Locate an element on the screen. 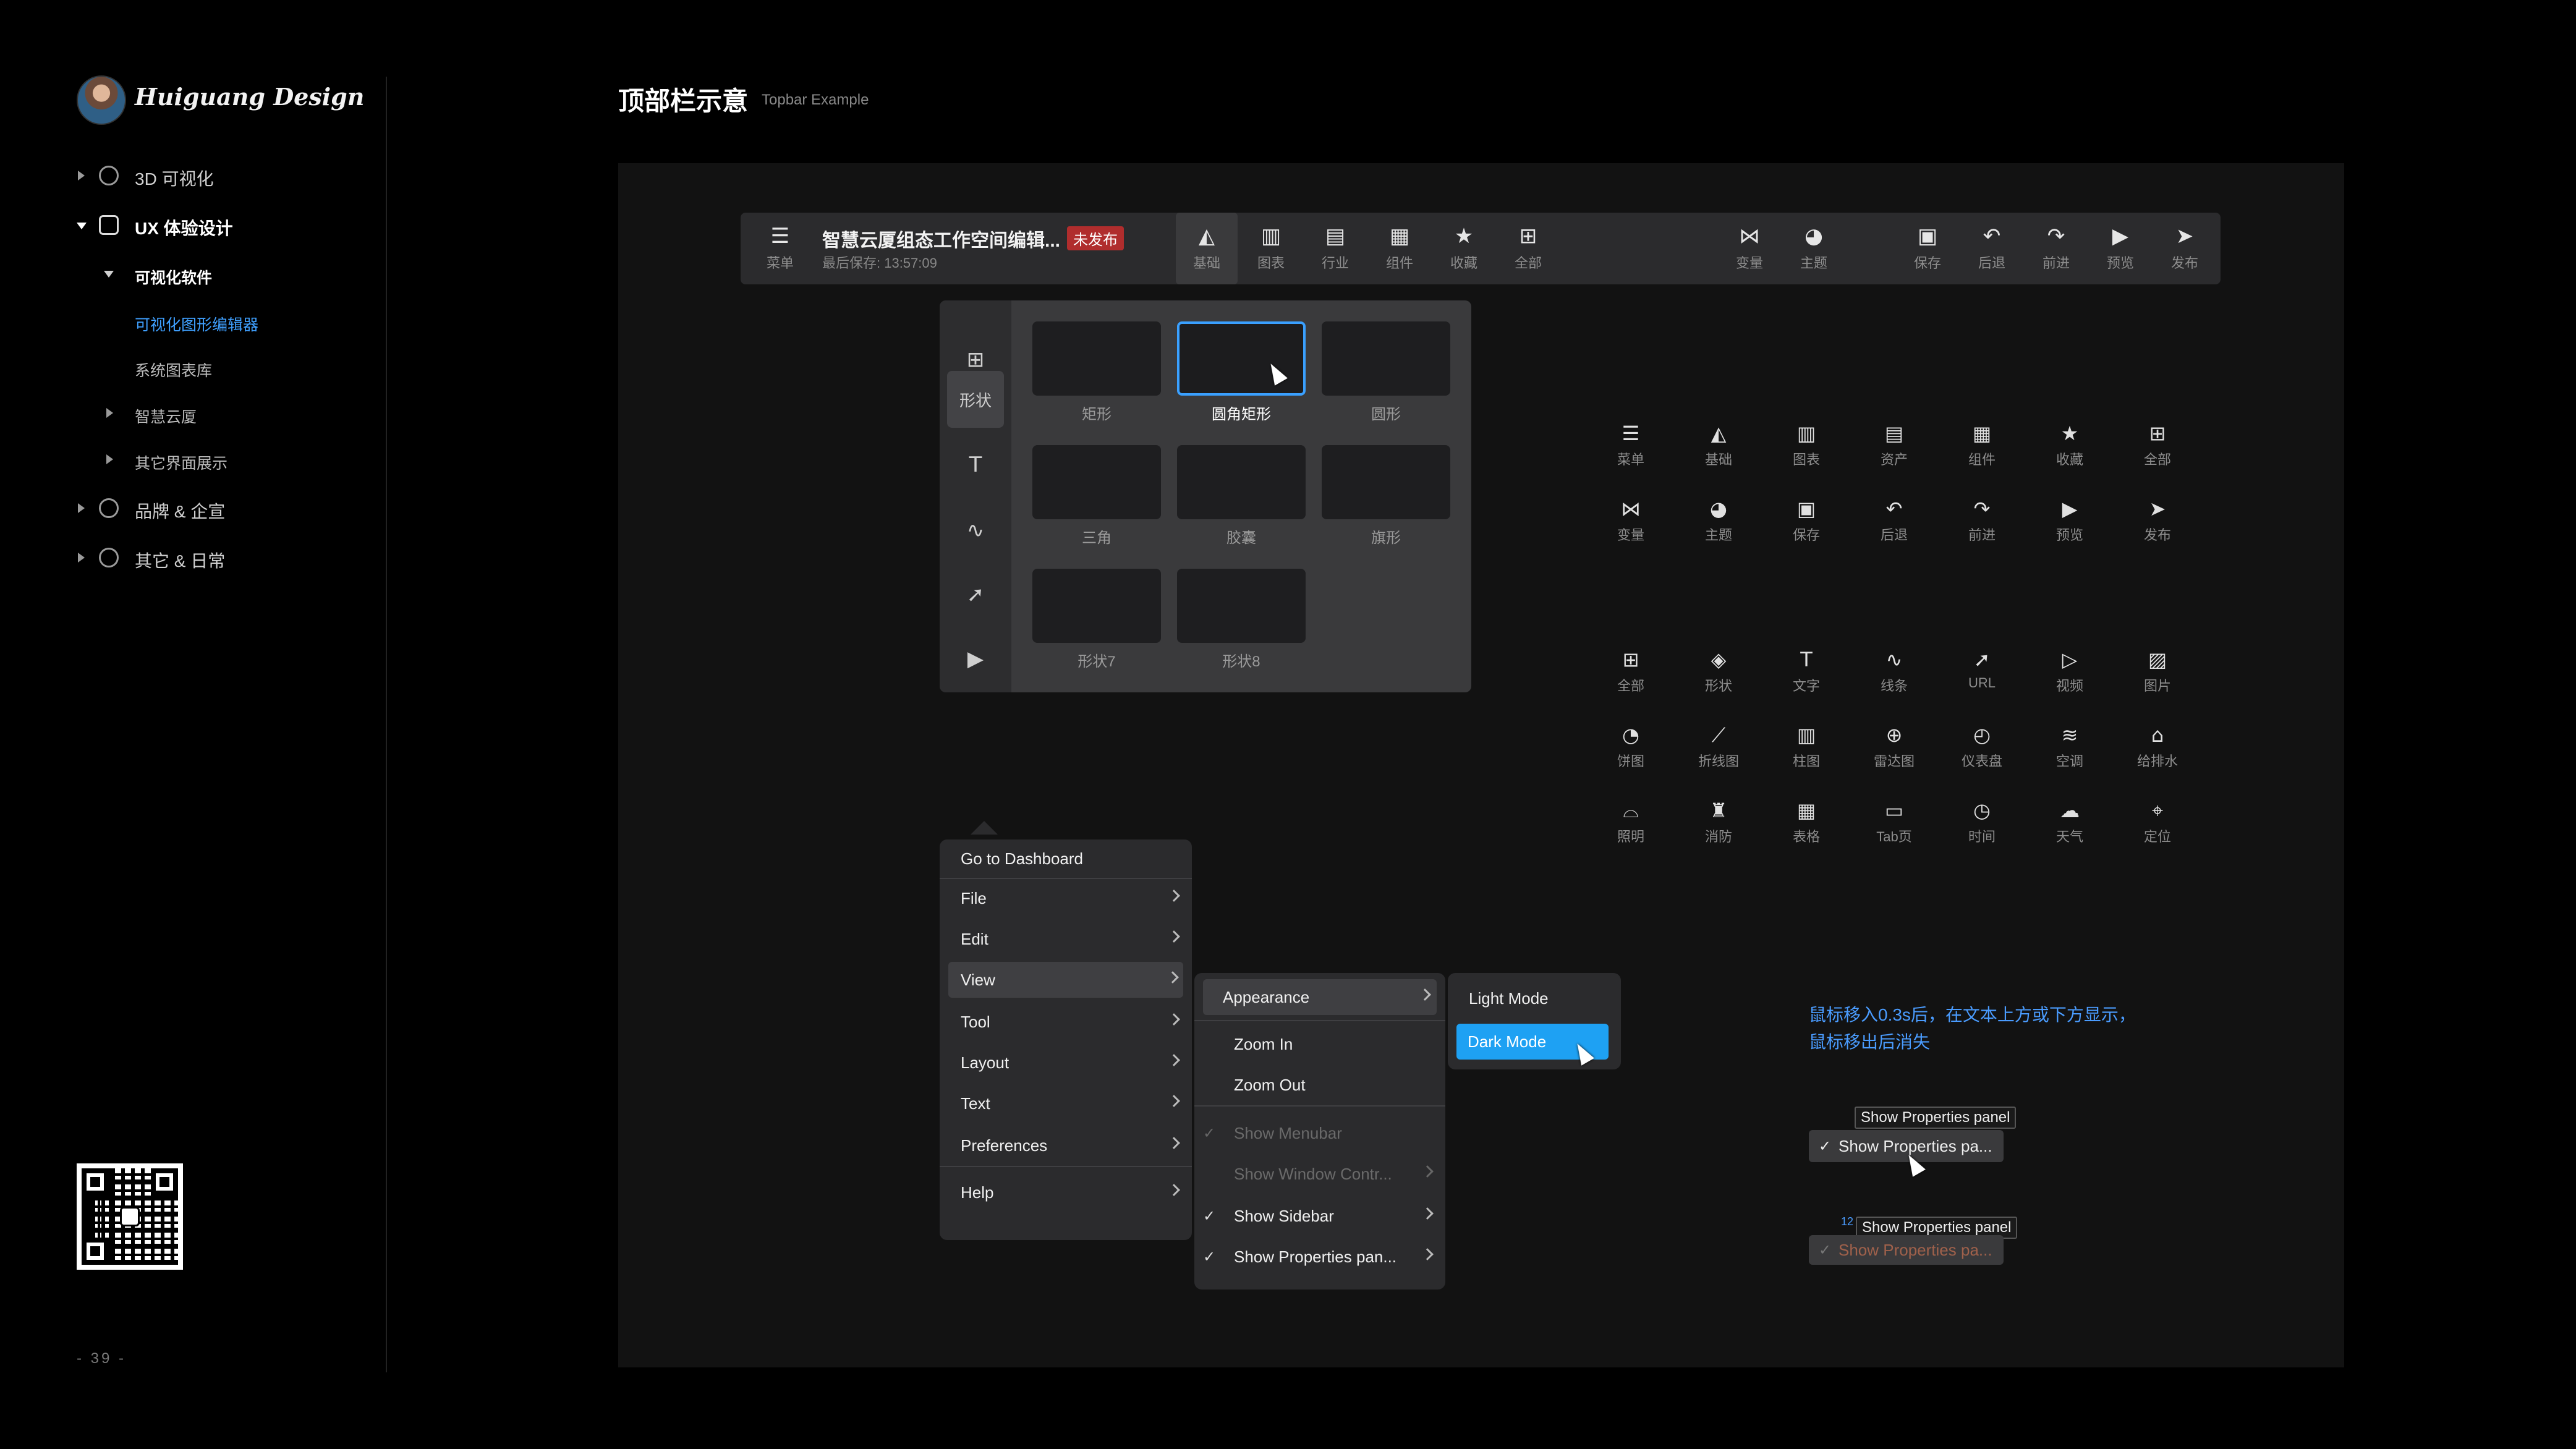 The width and height of the screenshot is (2576, 1449). icon-cell-star: ★ 收藏 is located at coordinates (2070, 445).